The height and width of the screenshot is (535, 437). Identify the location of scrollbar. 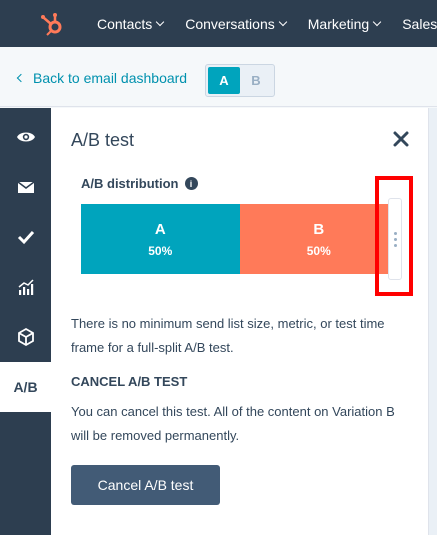
(432, 321).